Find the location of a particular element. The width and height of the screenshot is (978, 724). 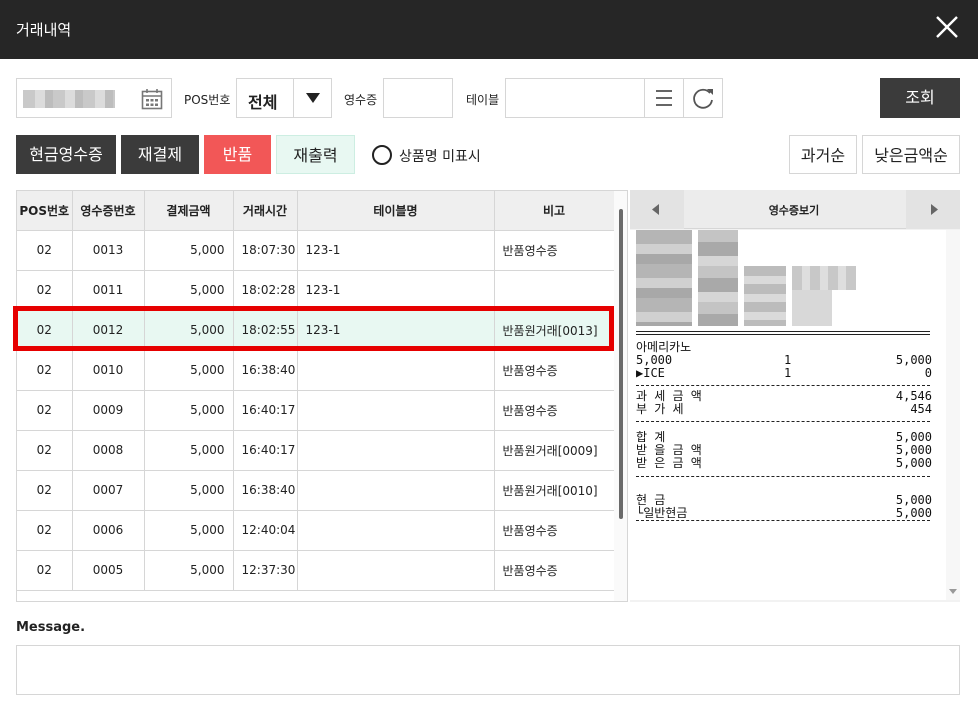

time-cell: 16:38:40 is located at coordinates (265, 490).